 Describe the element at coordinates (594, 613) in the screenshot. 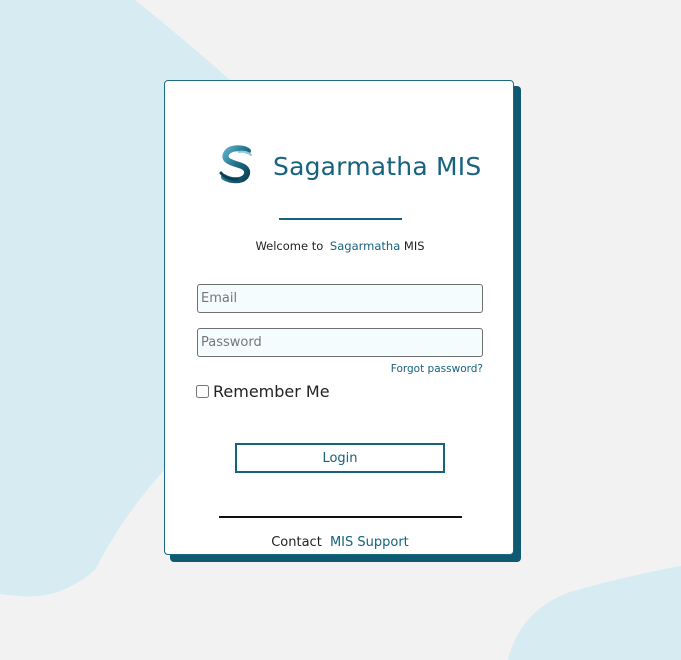

I see `background-blob-bottom-right` at that location.